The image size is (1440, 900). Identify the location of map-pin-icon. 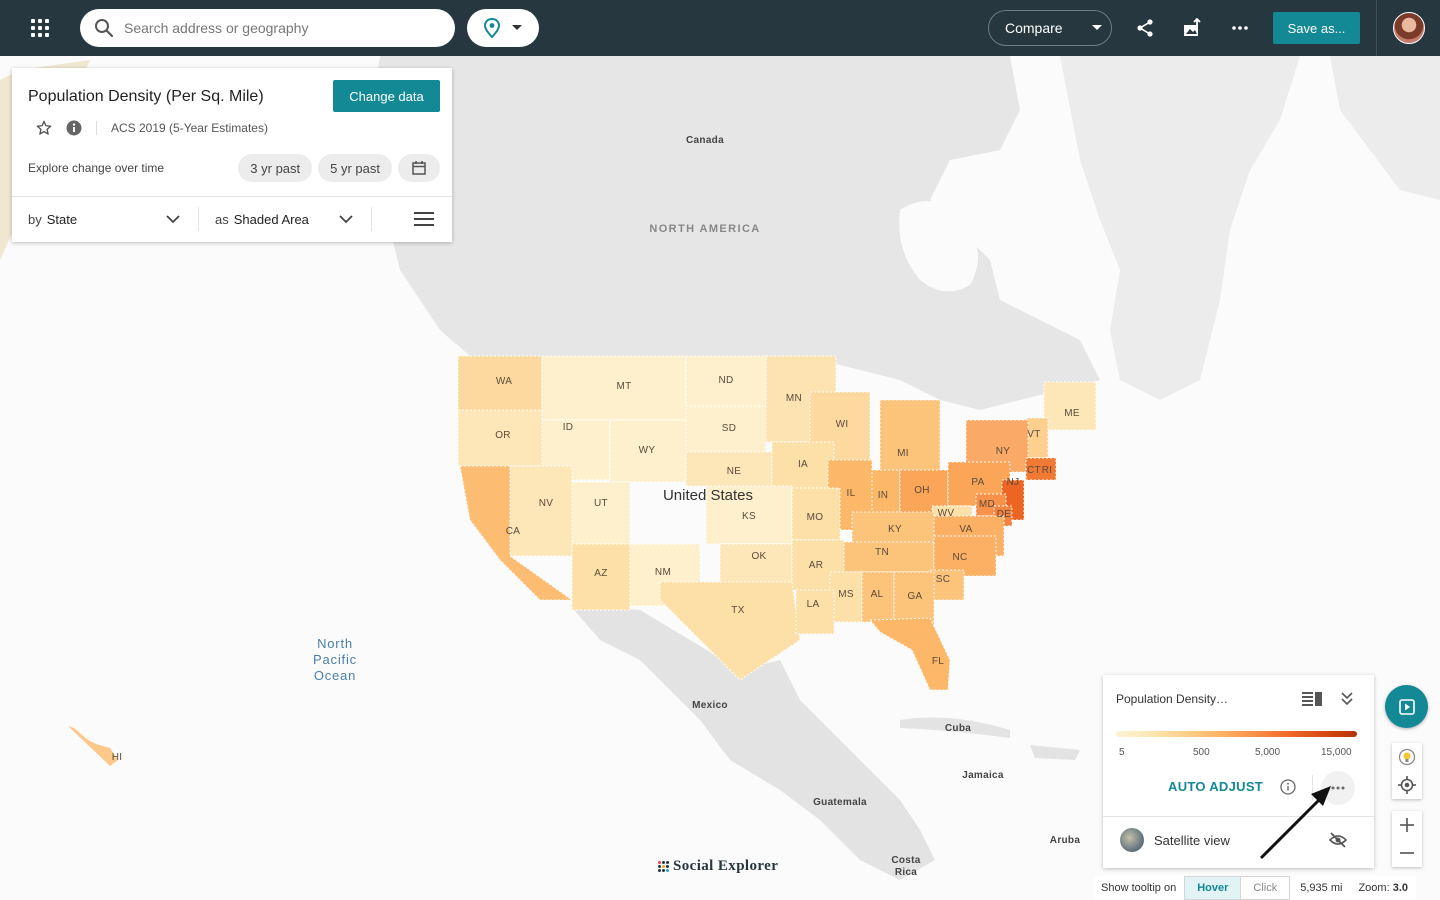
(492, 28).